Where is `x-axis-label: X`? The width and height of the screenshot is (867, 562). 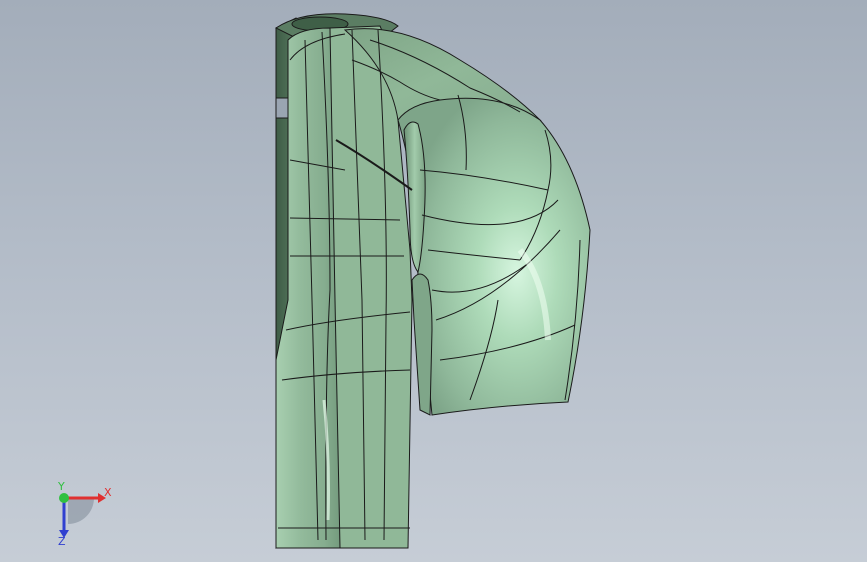 x-axis-label: X is located at coordinates (108, 492).